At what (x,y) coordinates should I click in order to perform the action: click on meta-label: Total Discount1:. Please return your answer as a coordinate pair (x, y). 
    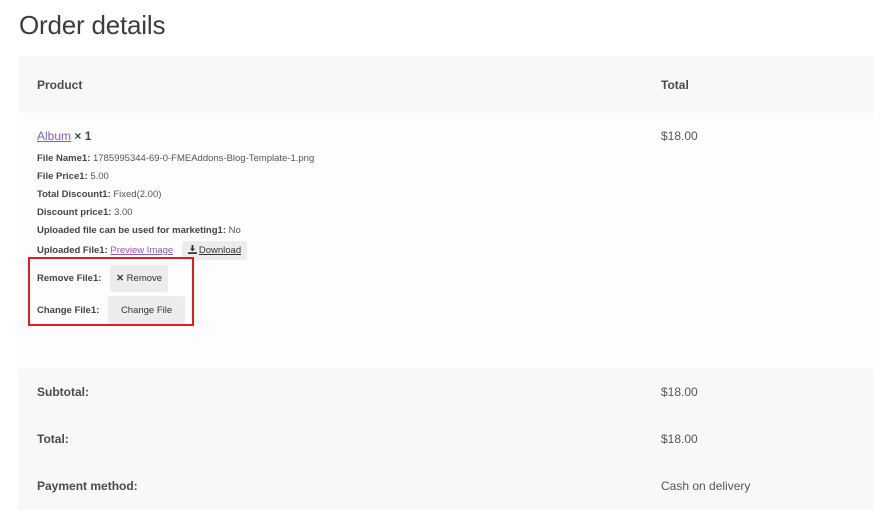
    Looking at the image, I should click on (74, 194).